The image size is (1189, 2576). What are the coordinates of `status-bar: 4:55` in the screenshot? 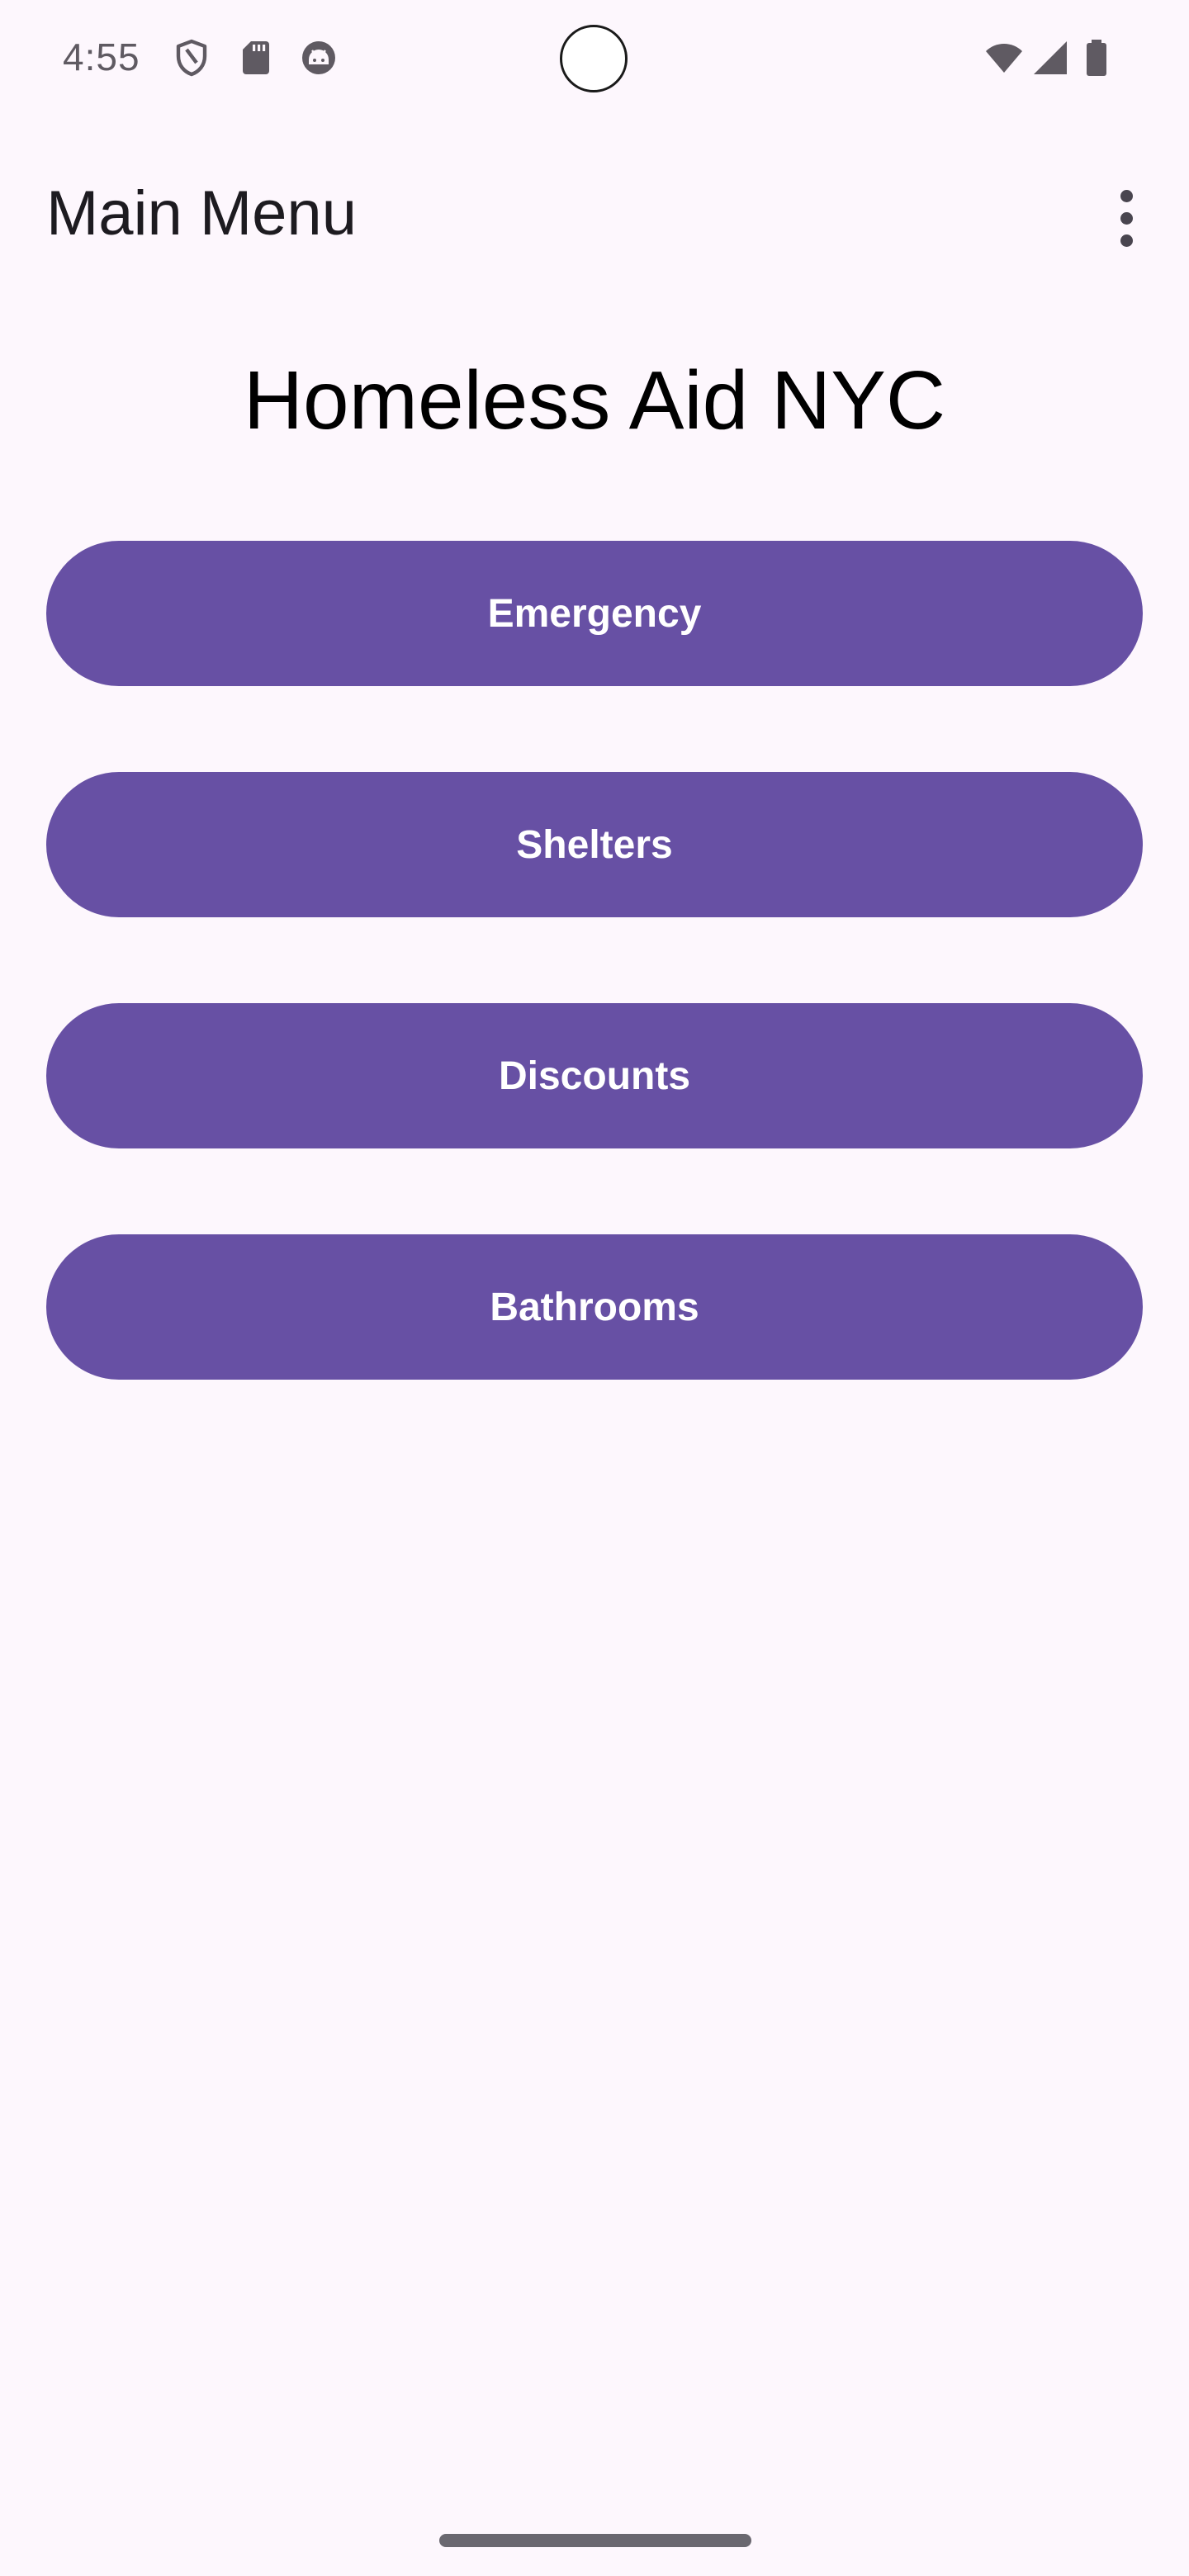 It's located at (594, 60).